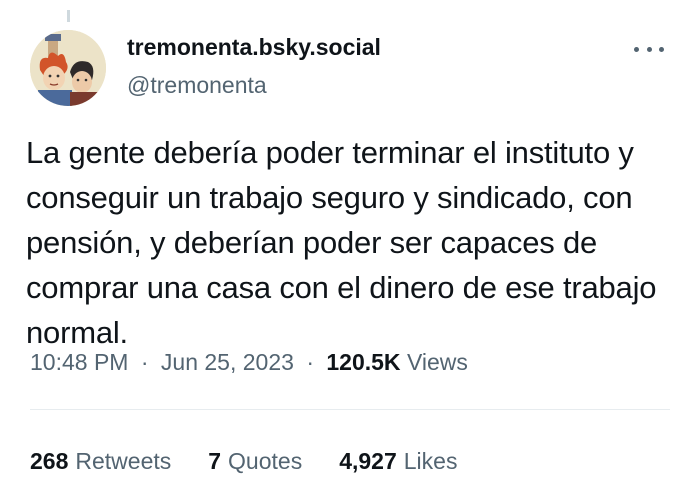 The image size is (700, 497). Describe the element at coordinates (350, 409) in the screenshot. I see `divider` at that location.